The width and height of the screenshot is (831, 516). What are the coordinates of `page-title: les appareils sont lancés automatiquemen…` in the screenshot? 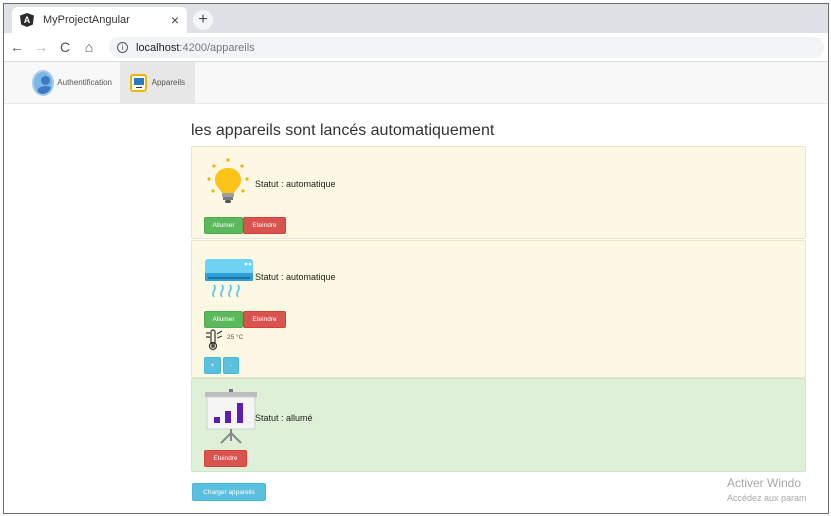 It's located at (343, 130).